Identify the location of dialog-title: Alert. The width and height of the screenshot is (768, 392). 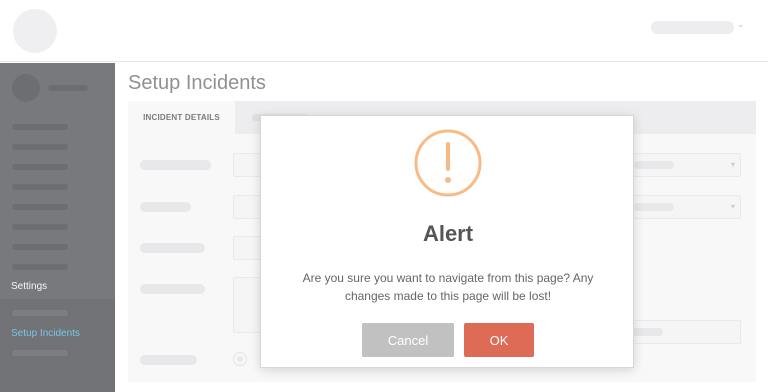
(448, 233).